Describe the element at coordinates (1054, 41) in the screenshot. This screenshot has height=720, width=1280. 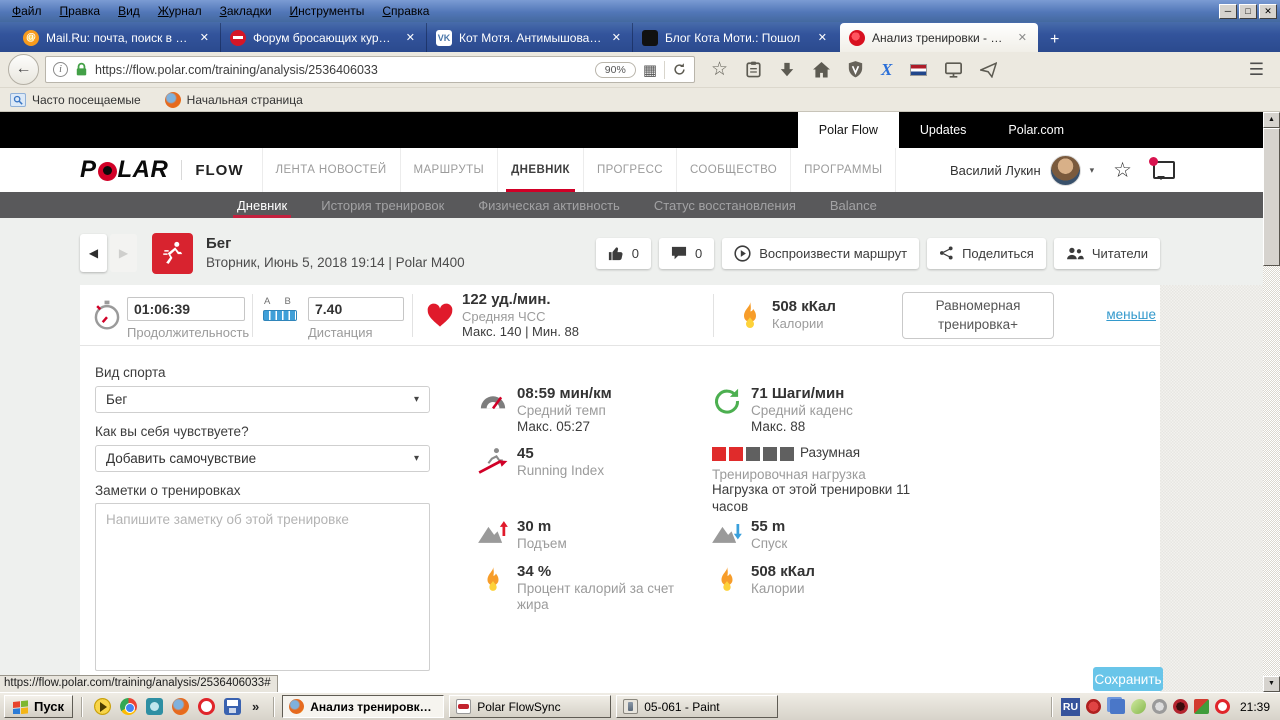
I see `new-tab-button: +` at that location.